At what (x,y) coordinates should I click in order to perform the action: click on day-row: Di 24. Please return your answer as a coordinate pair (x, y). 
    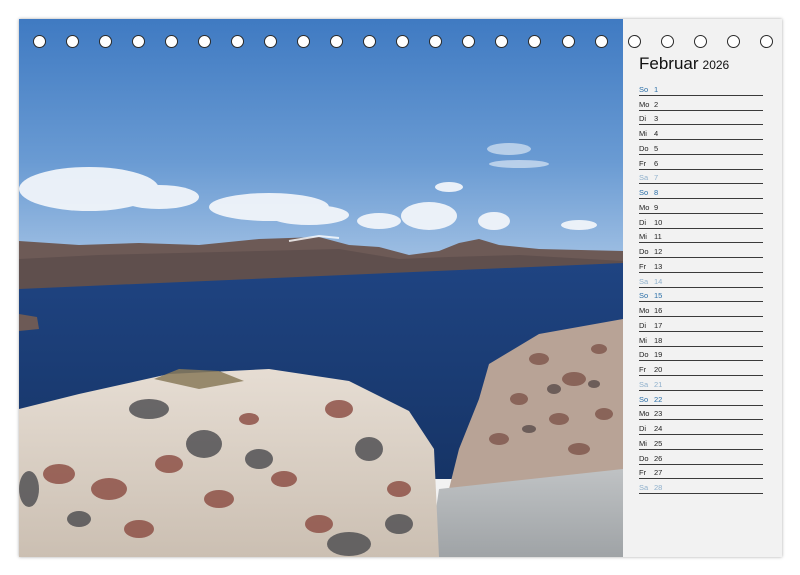
    Looking at the image, I should click on (701, 427).